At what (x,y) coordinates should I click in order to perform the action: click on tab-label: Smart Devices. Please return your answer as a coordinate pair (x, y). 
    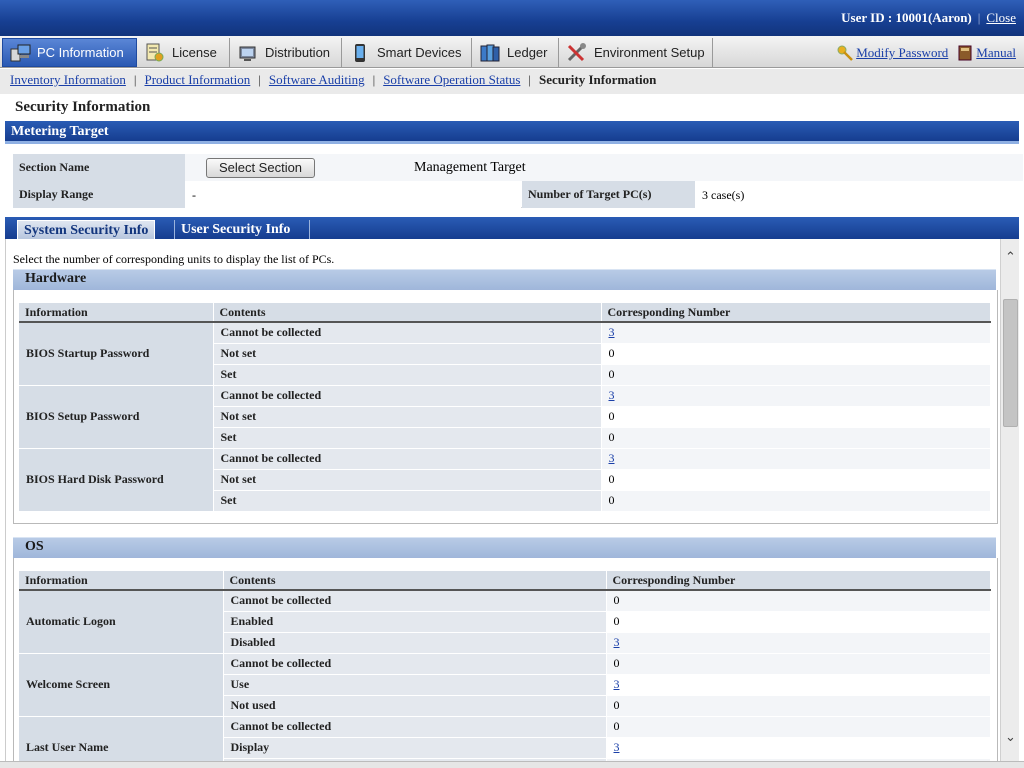
    Looking at the image, I should click on (419, 52).